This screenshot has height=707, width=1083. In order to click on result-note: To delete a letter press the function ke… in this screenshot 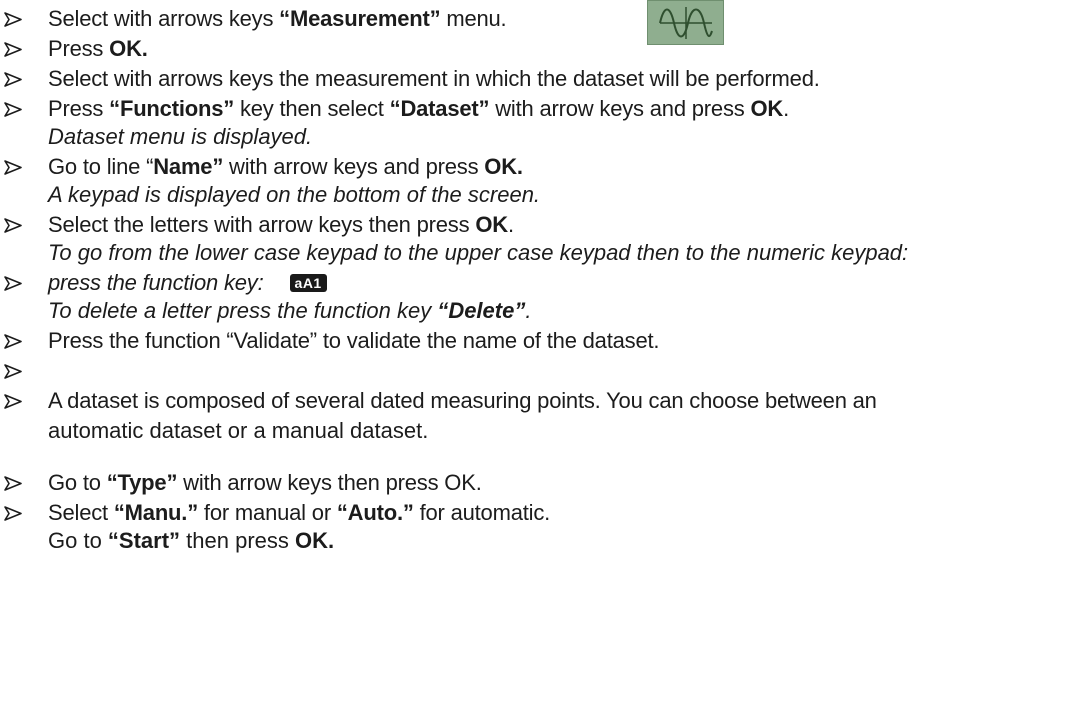, I will do `click(290, 310)`.